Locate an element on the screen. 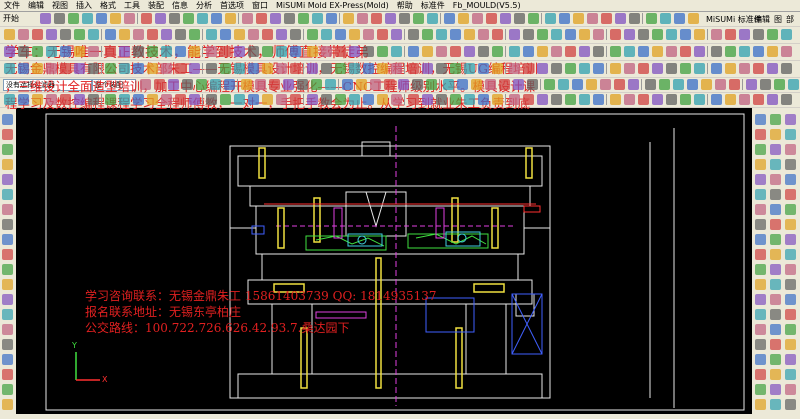 The image size is (800, 419). menu-item-7: 信息 is located at coordinates (180, 5).